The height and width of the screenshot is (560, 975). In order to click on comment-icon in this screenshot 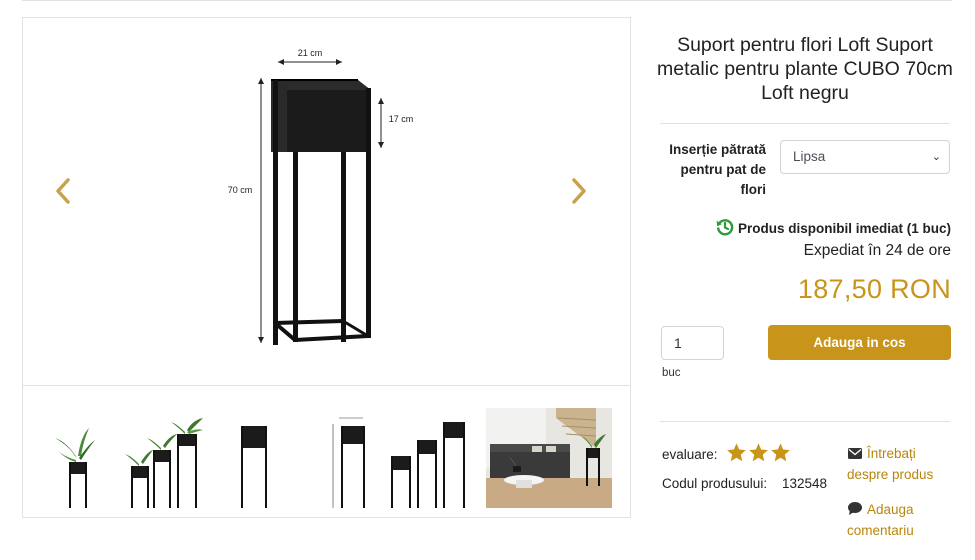, I will do `click(855, 508)`.